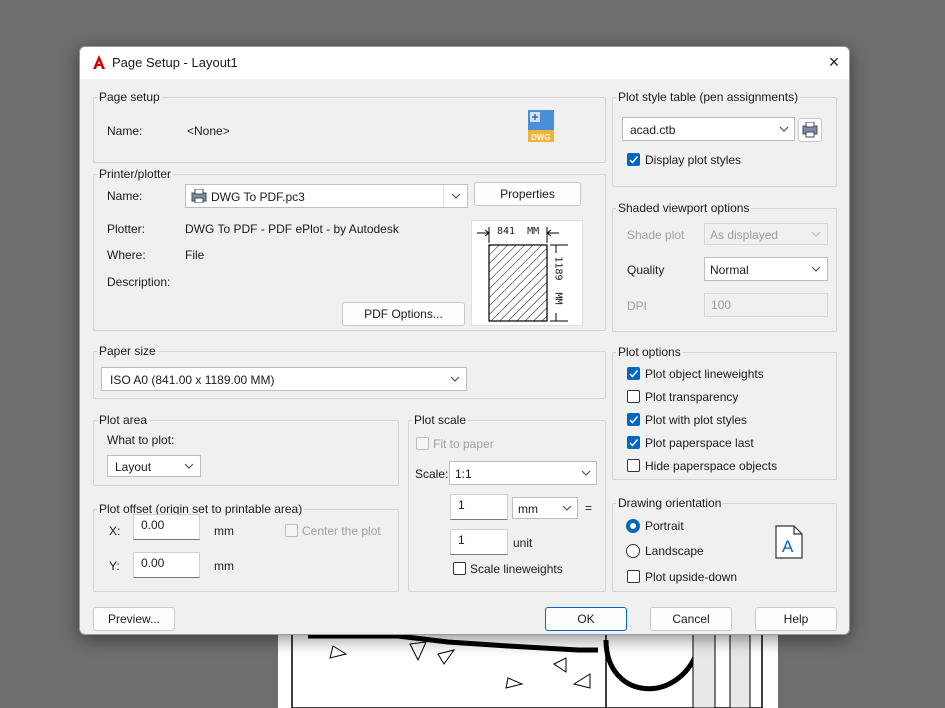  I want to click on hide-paperspace-objects-checkbox, so click(633, 465).